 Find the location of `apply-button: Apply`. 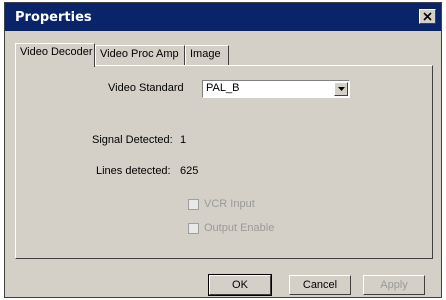

apply-button: Apply is located at coordinates (394, 285).